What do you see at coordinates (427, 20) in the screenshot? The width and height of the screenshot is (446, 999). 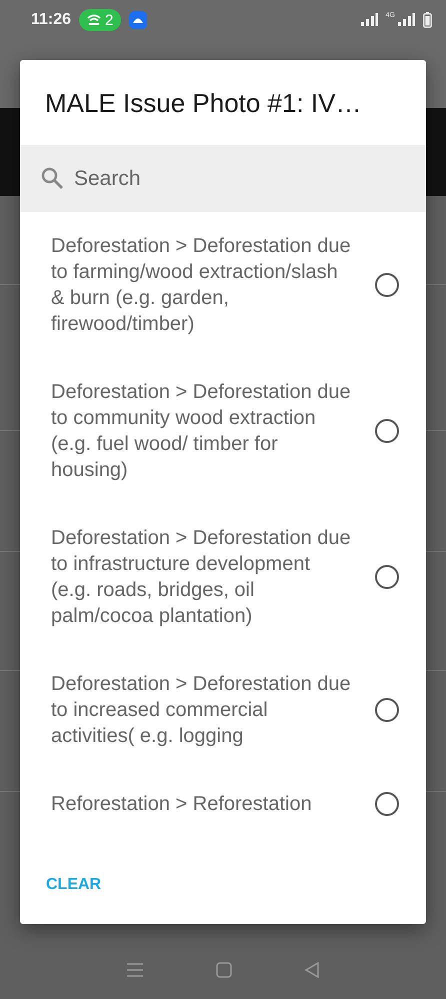 I see `battery-icon` at bounding box center [427, 20].